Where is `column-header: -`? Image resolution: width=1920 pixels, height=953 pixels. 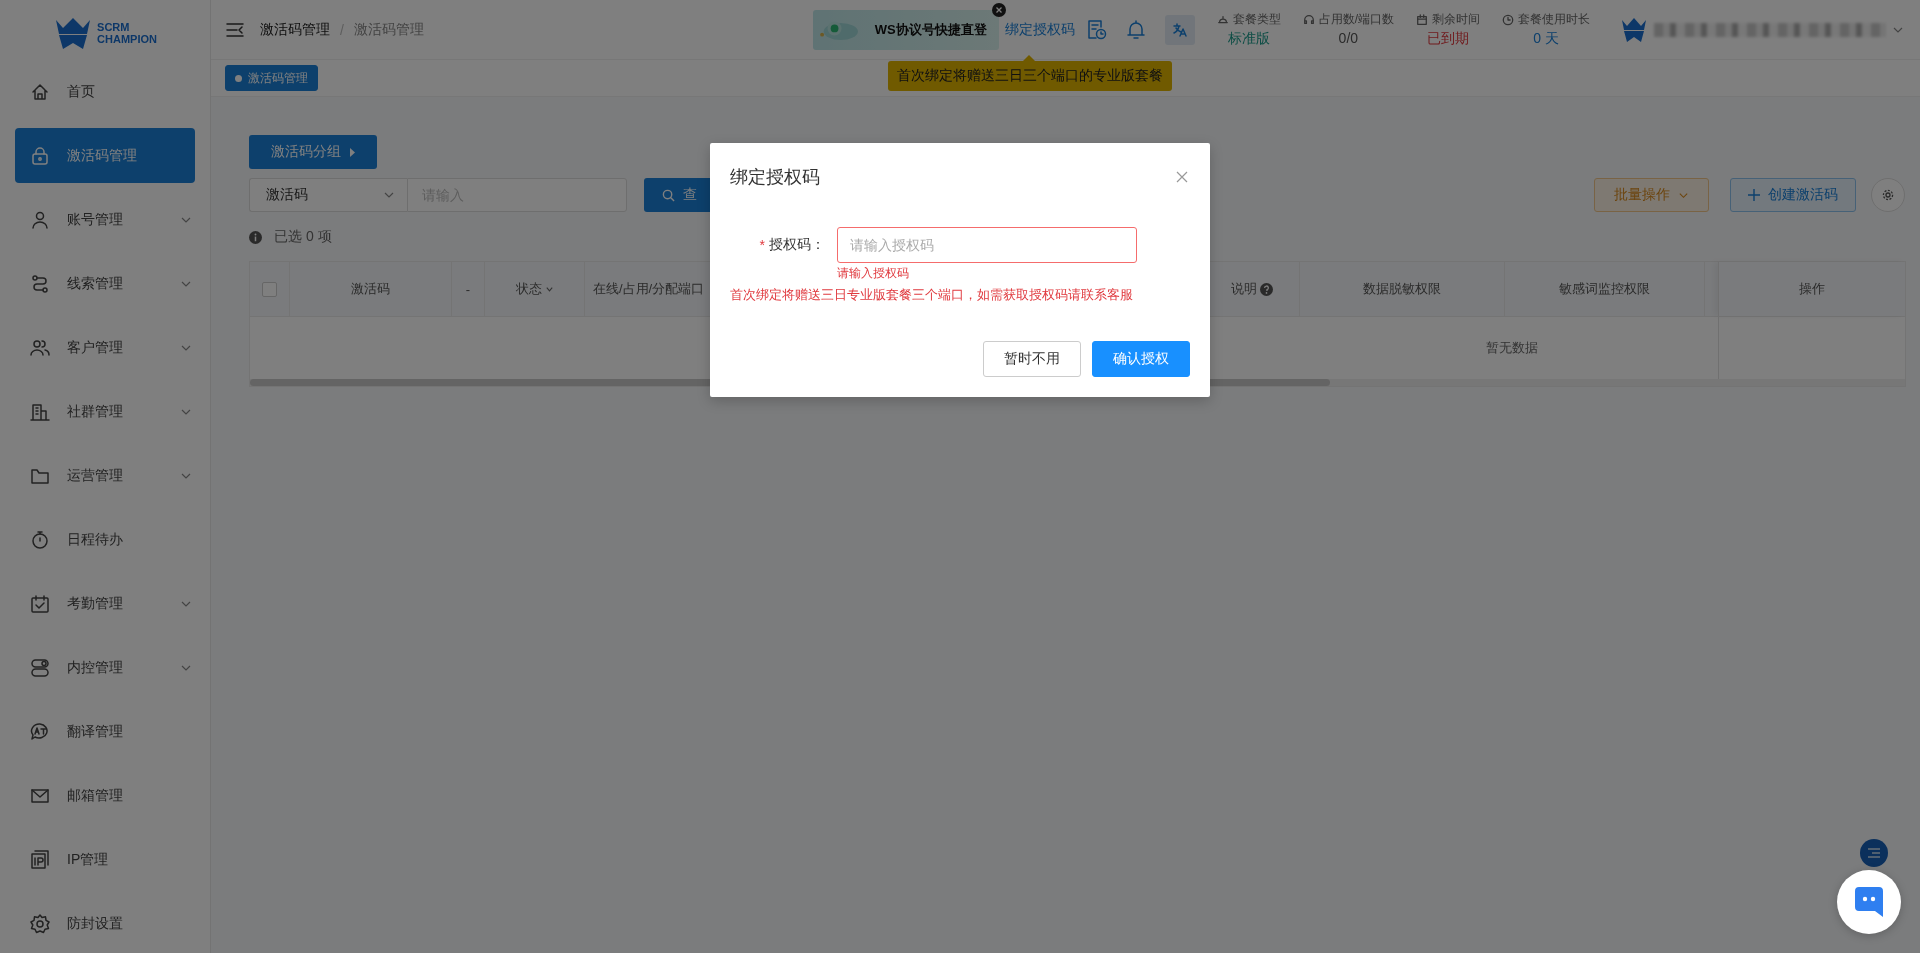
column-header: - is located at coordinates (468, 289).